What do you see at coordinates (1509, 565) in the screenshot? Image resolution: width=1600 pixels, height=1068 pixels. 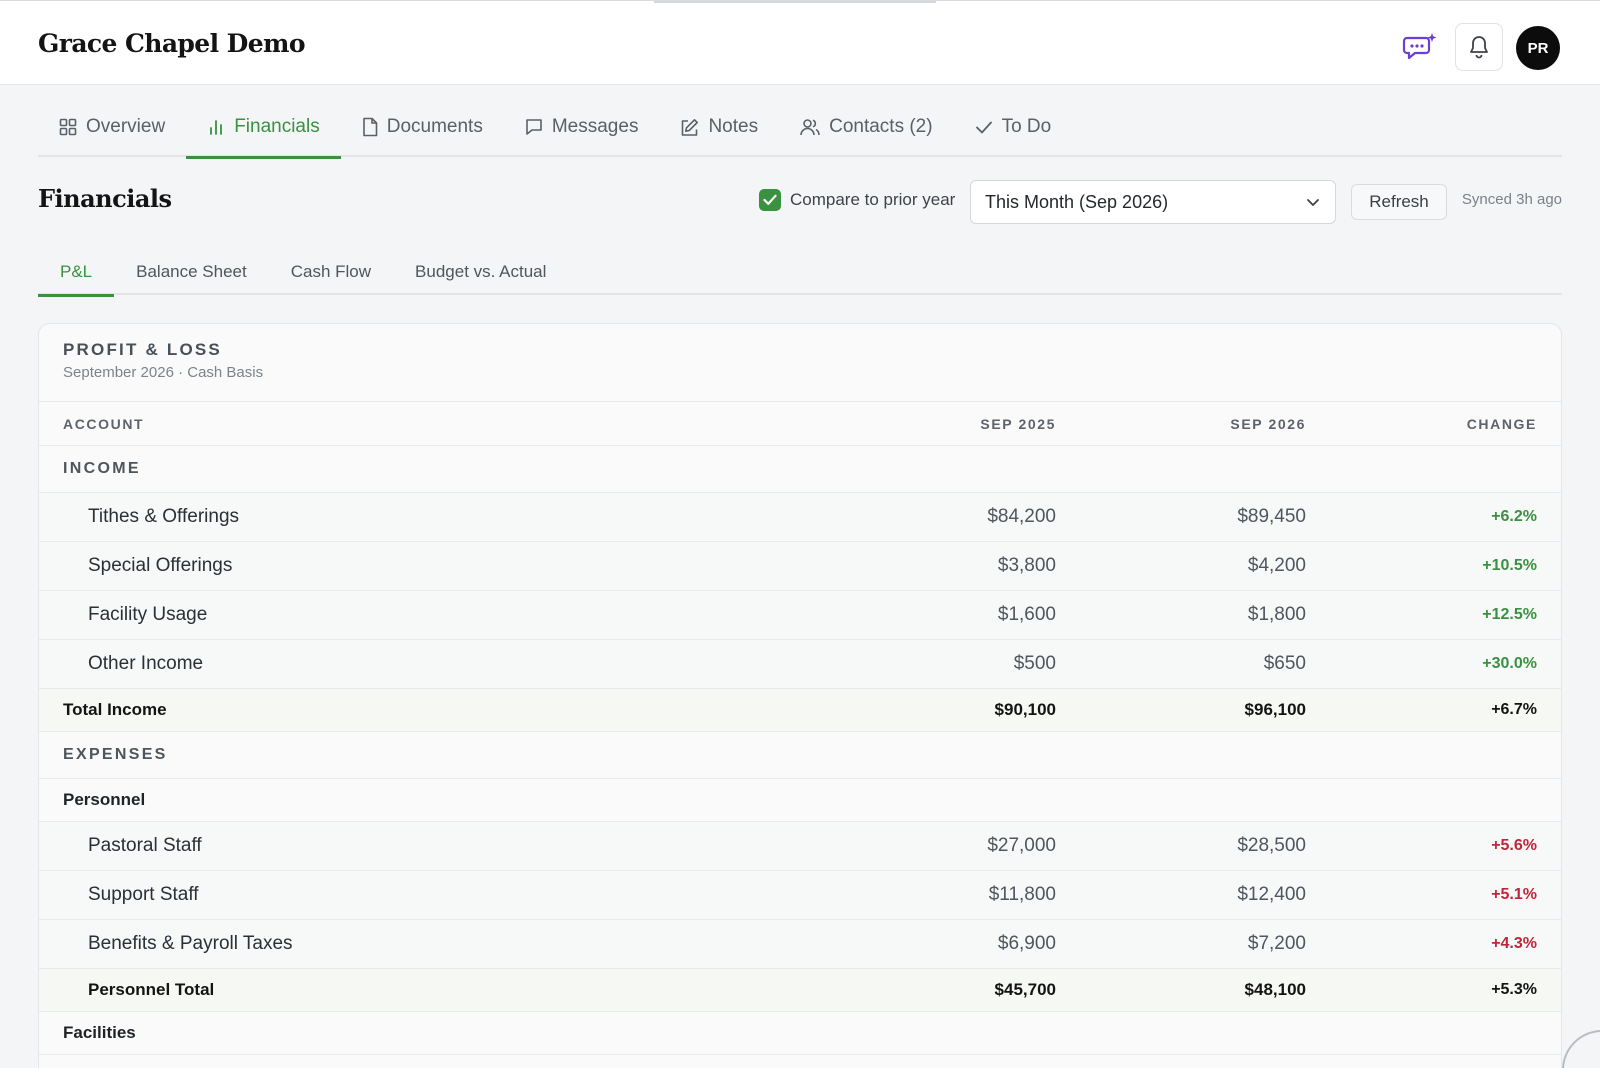 I see `row-change-value: +10.5%` at bounding box center [1509, 565].